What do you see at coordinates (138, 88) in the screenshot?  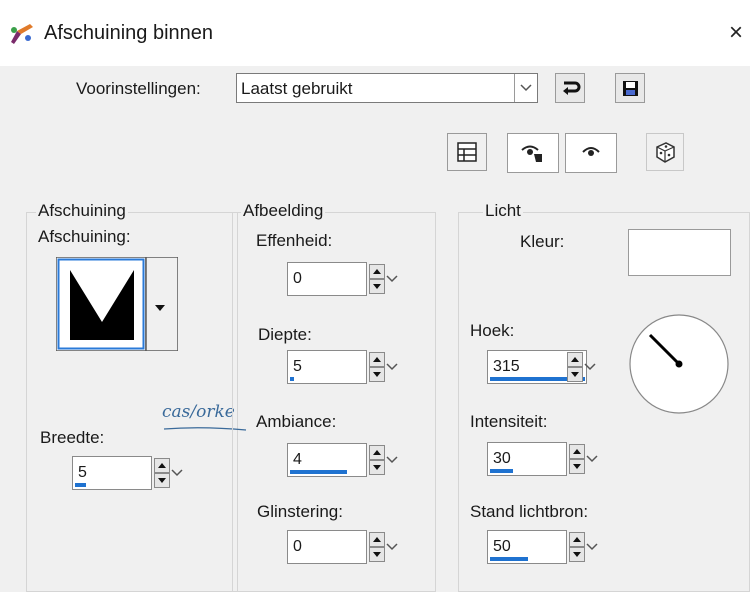 I see `presets-label: Voorinstellingen:` at bounding box center [138, 88].